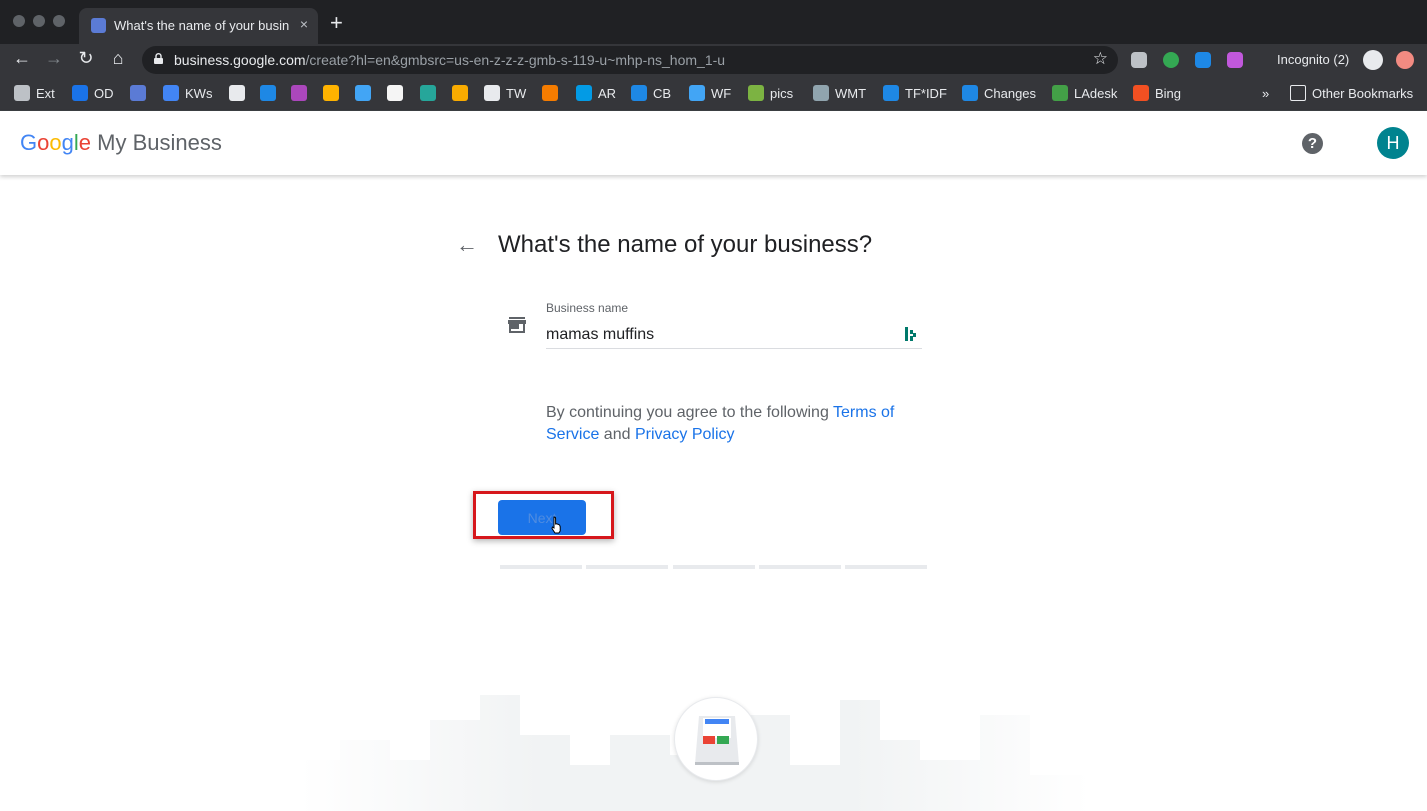 The width and height of the screenshot is (1427, 811). I want to click on bookmark-label: TF*IDF, so click(926, 93).